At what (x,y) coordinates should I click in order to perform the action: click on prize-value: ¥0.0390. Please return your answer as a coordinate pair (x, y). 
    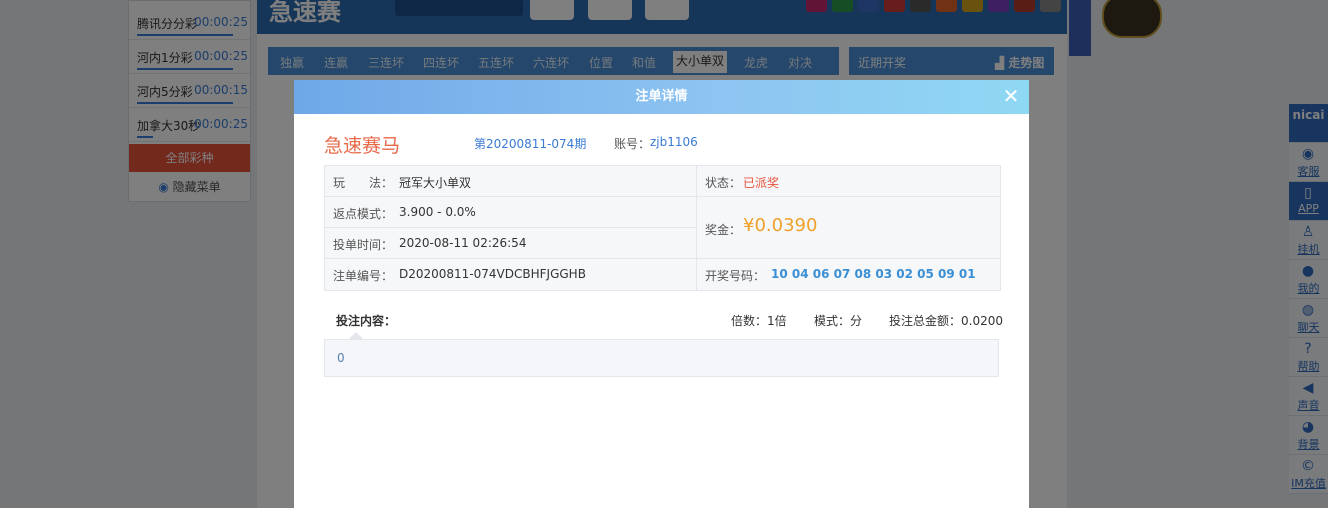
    Looking at the image, I should click on (780, 225).